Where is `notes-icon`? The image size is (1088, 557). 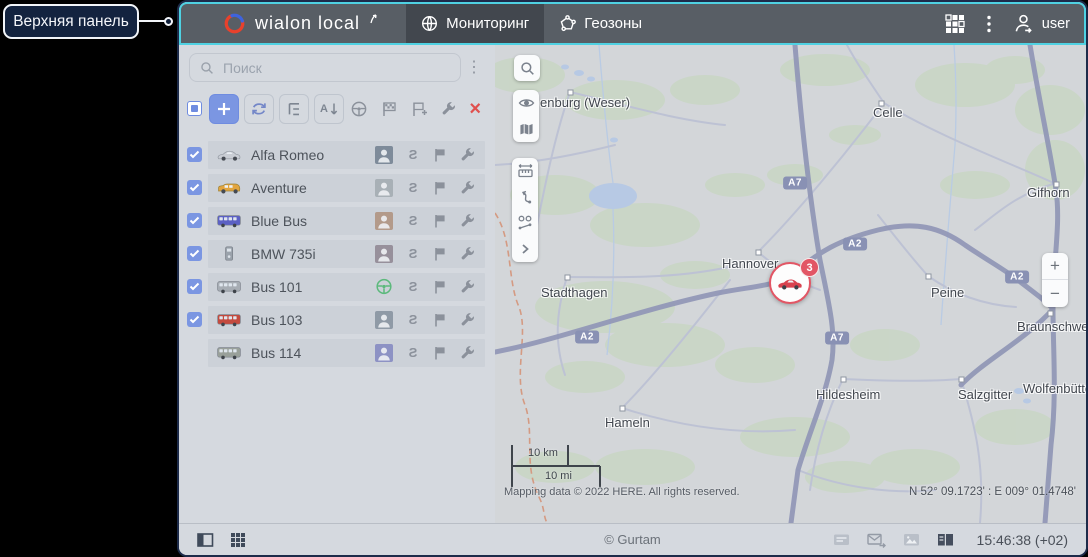
notes-icon is located at coordinates (841, 539).